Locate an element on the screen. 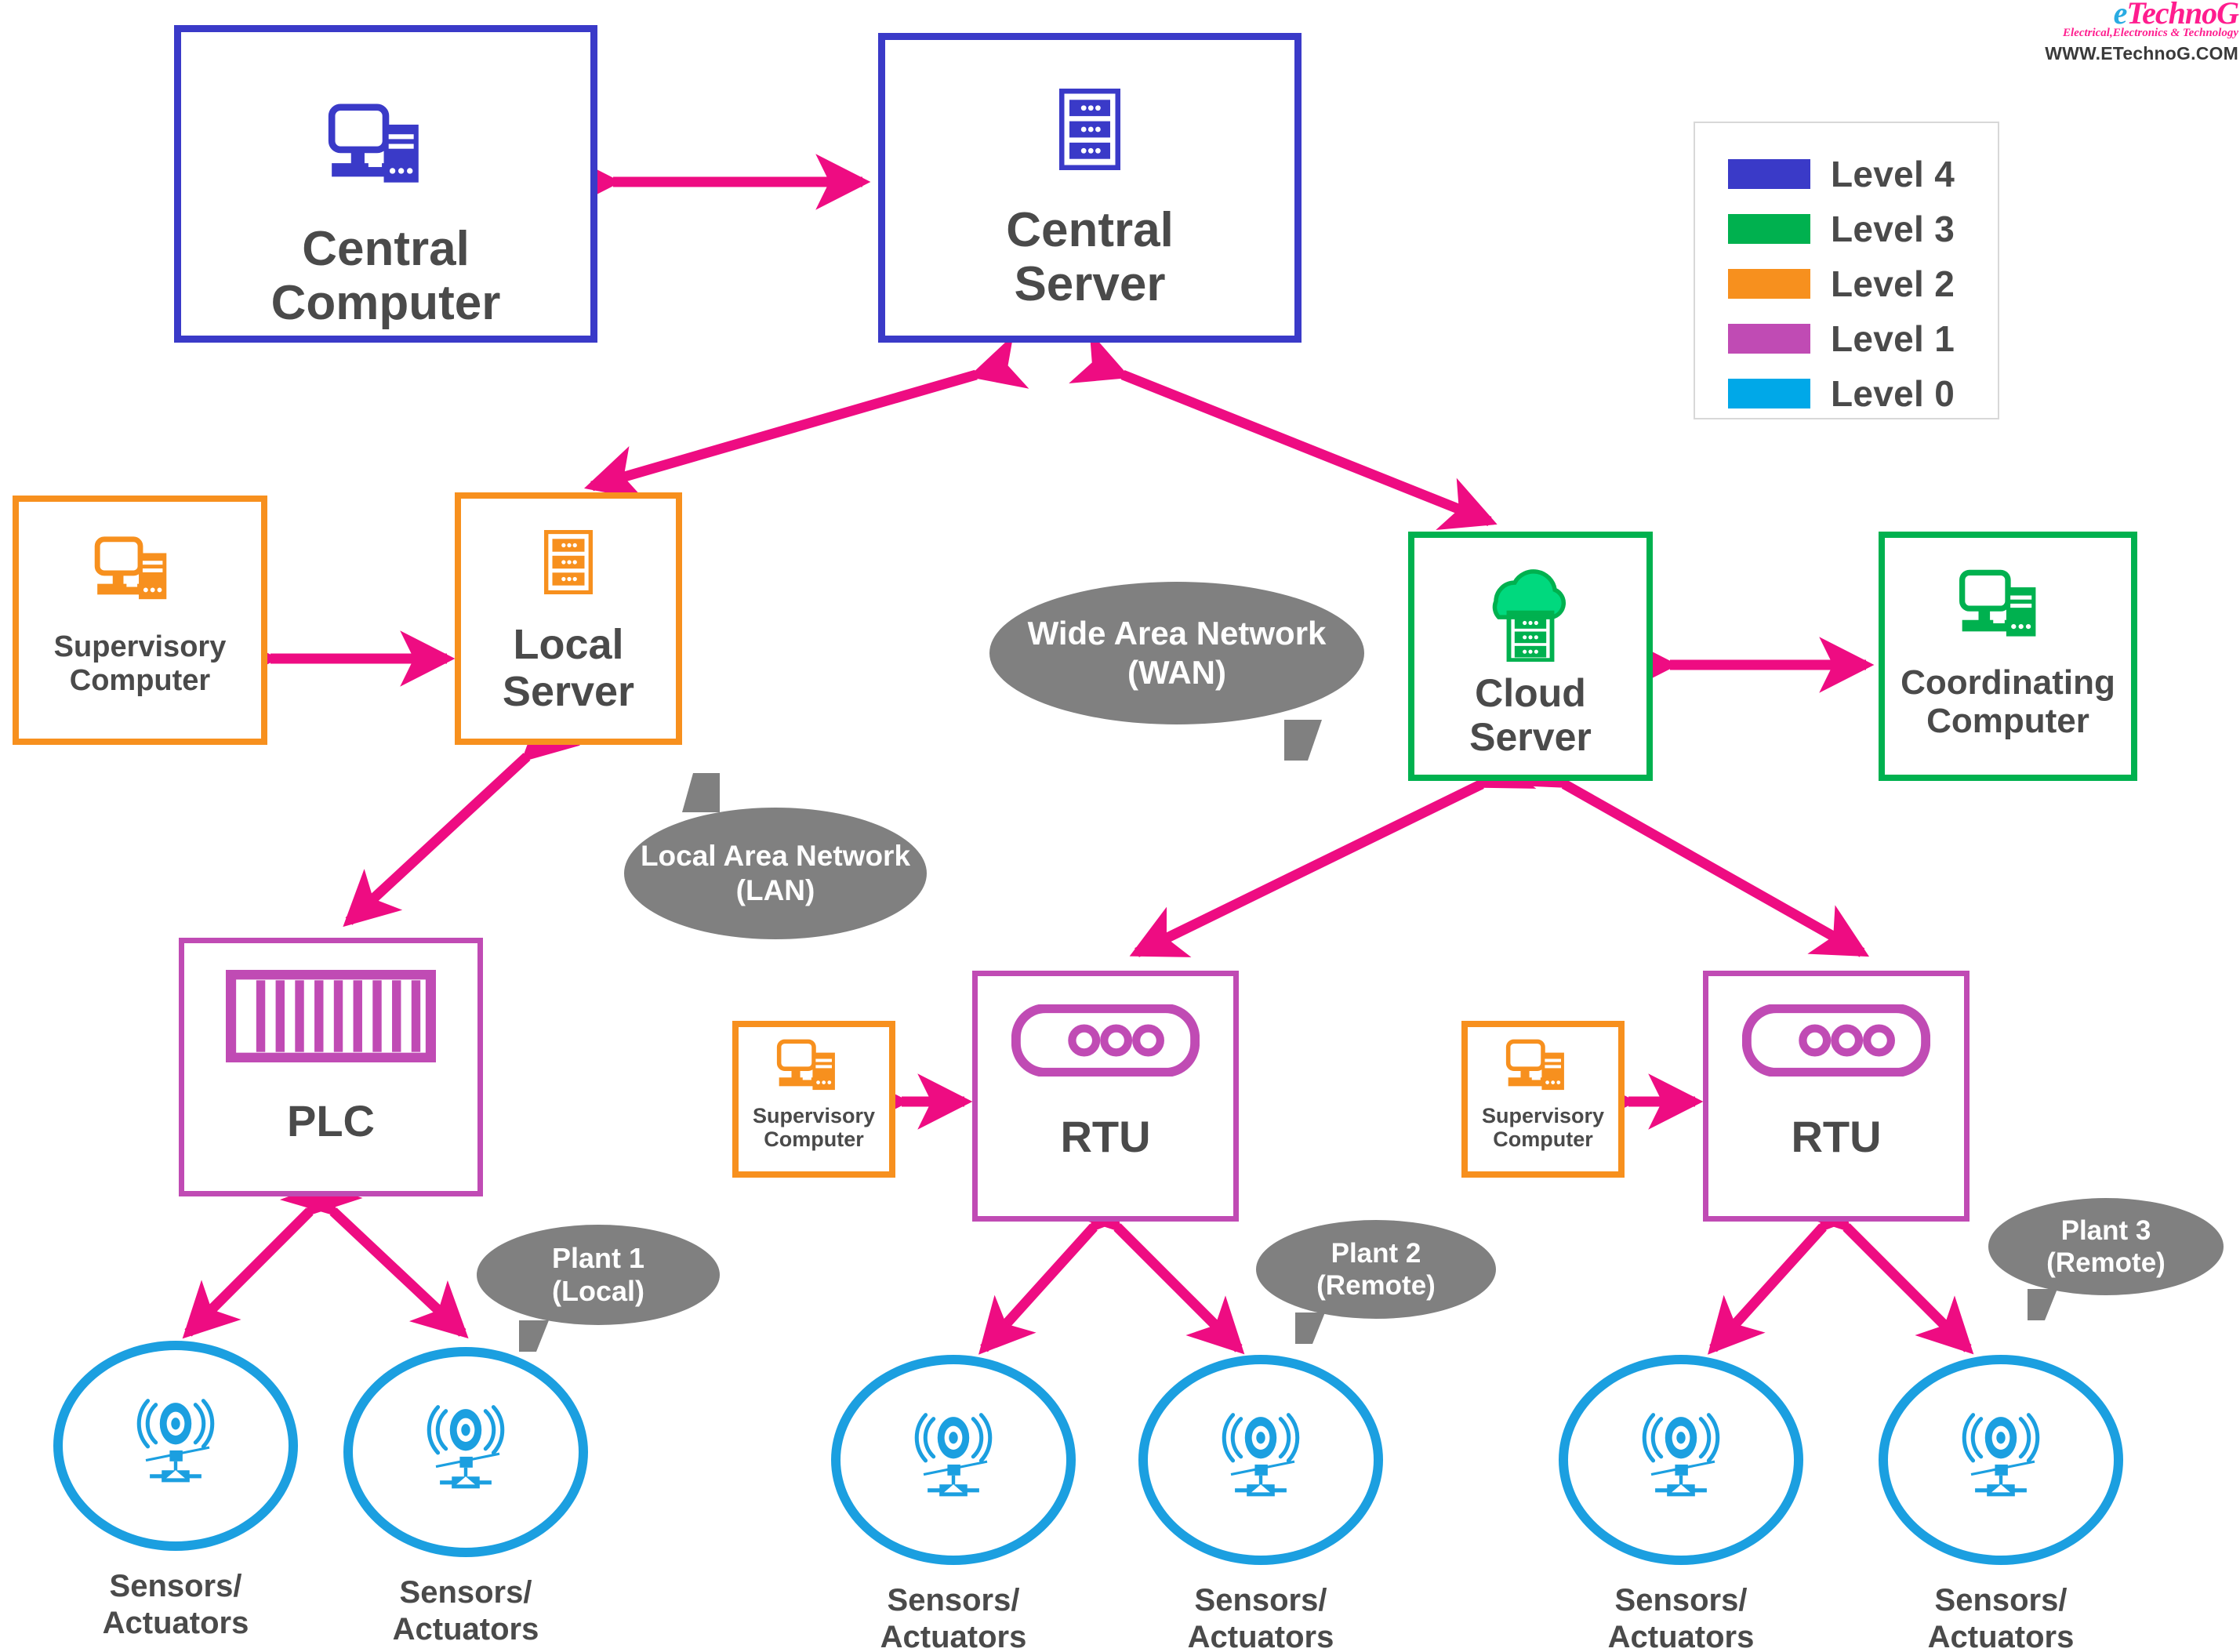 The width and height of the screenshot is (2240, 1652). node-coordinating-computer: Coordinating Computer is located at coordinates (2008, 656).